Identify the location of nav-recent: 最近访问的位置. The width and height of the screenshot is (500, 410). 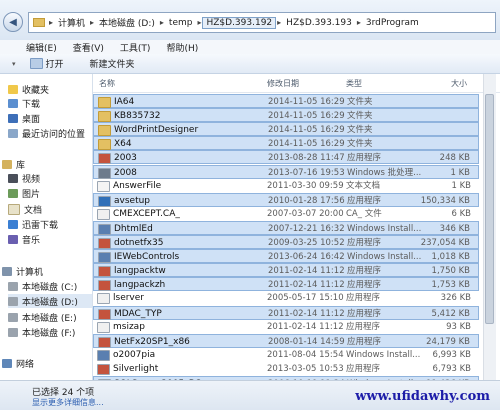
(46, 133).